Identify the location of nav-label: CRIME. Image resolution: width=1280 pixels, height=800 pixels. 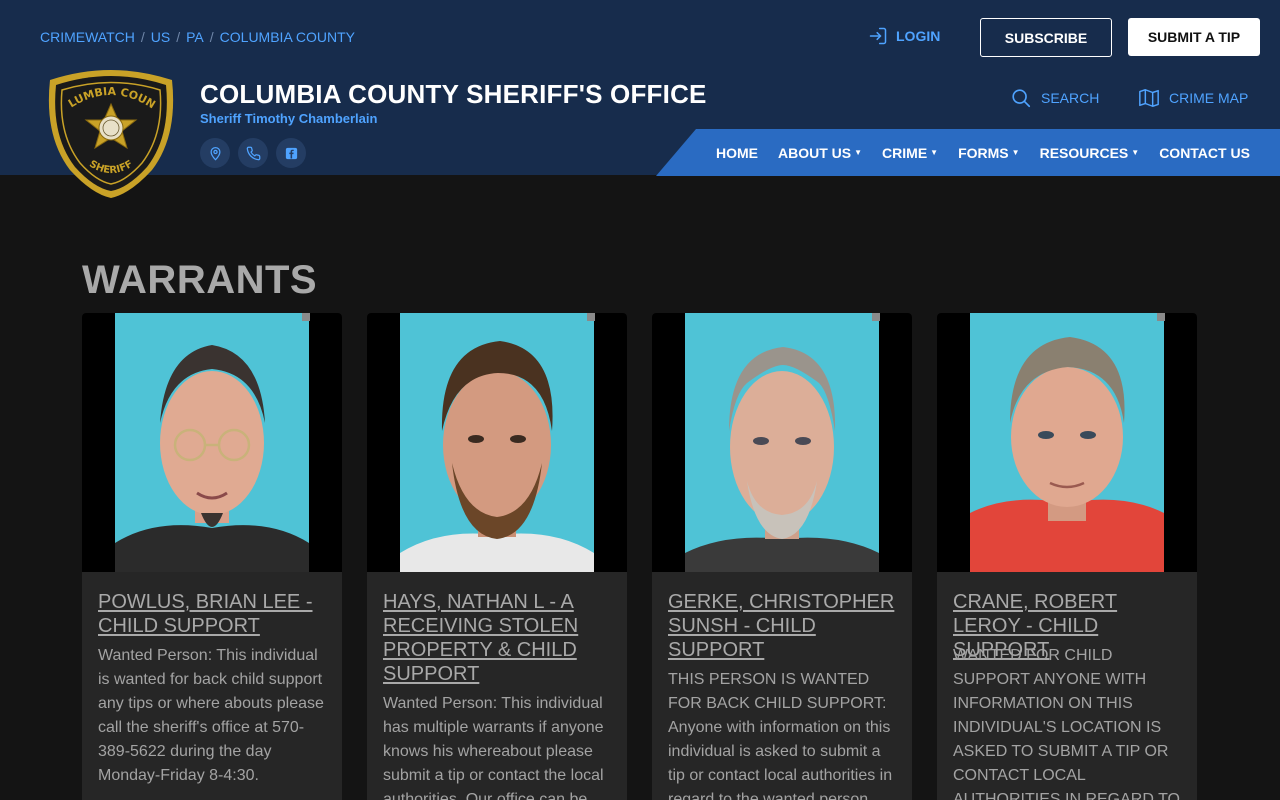
(905, 152).